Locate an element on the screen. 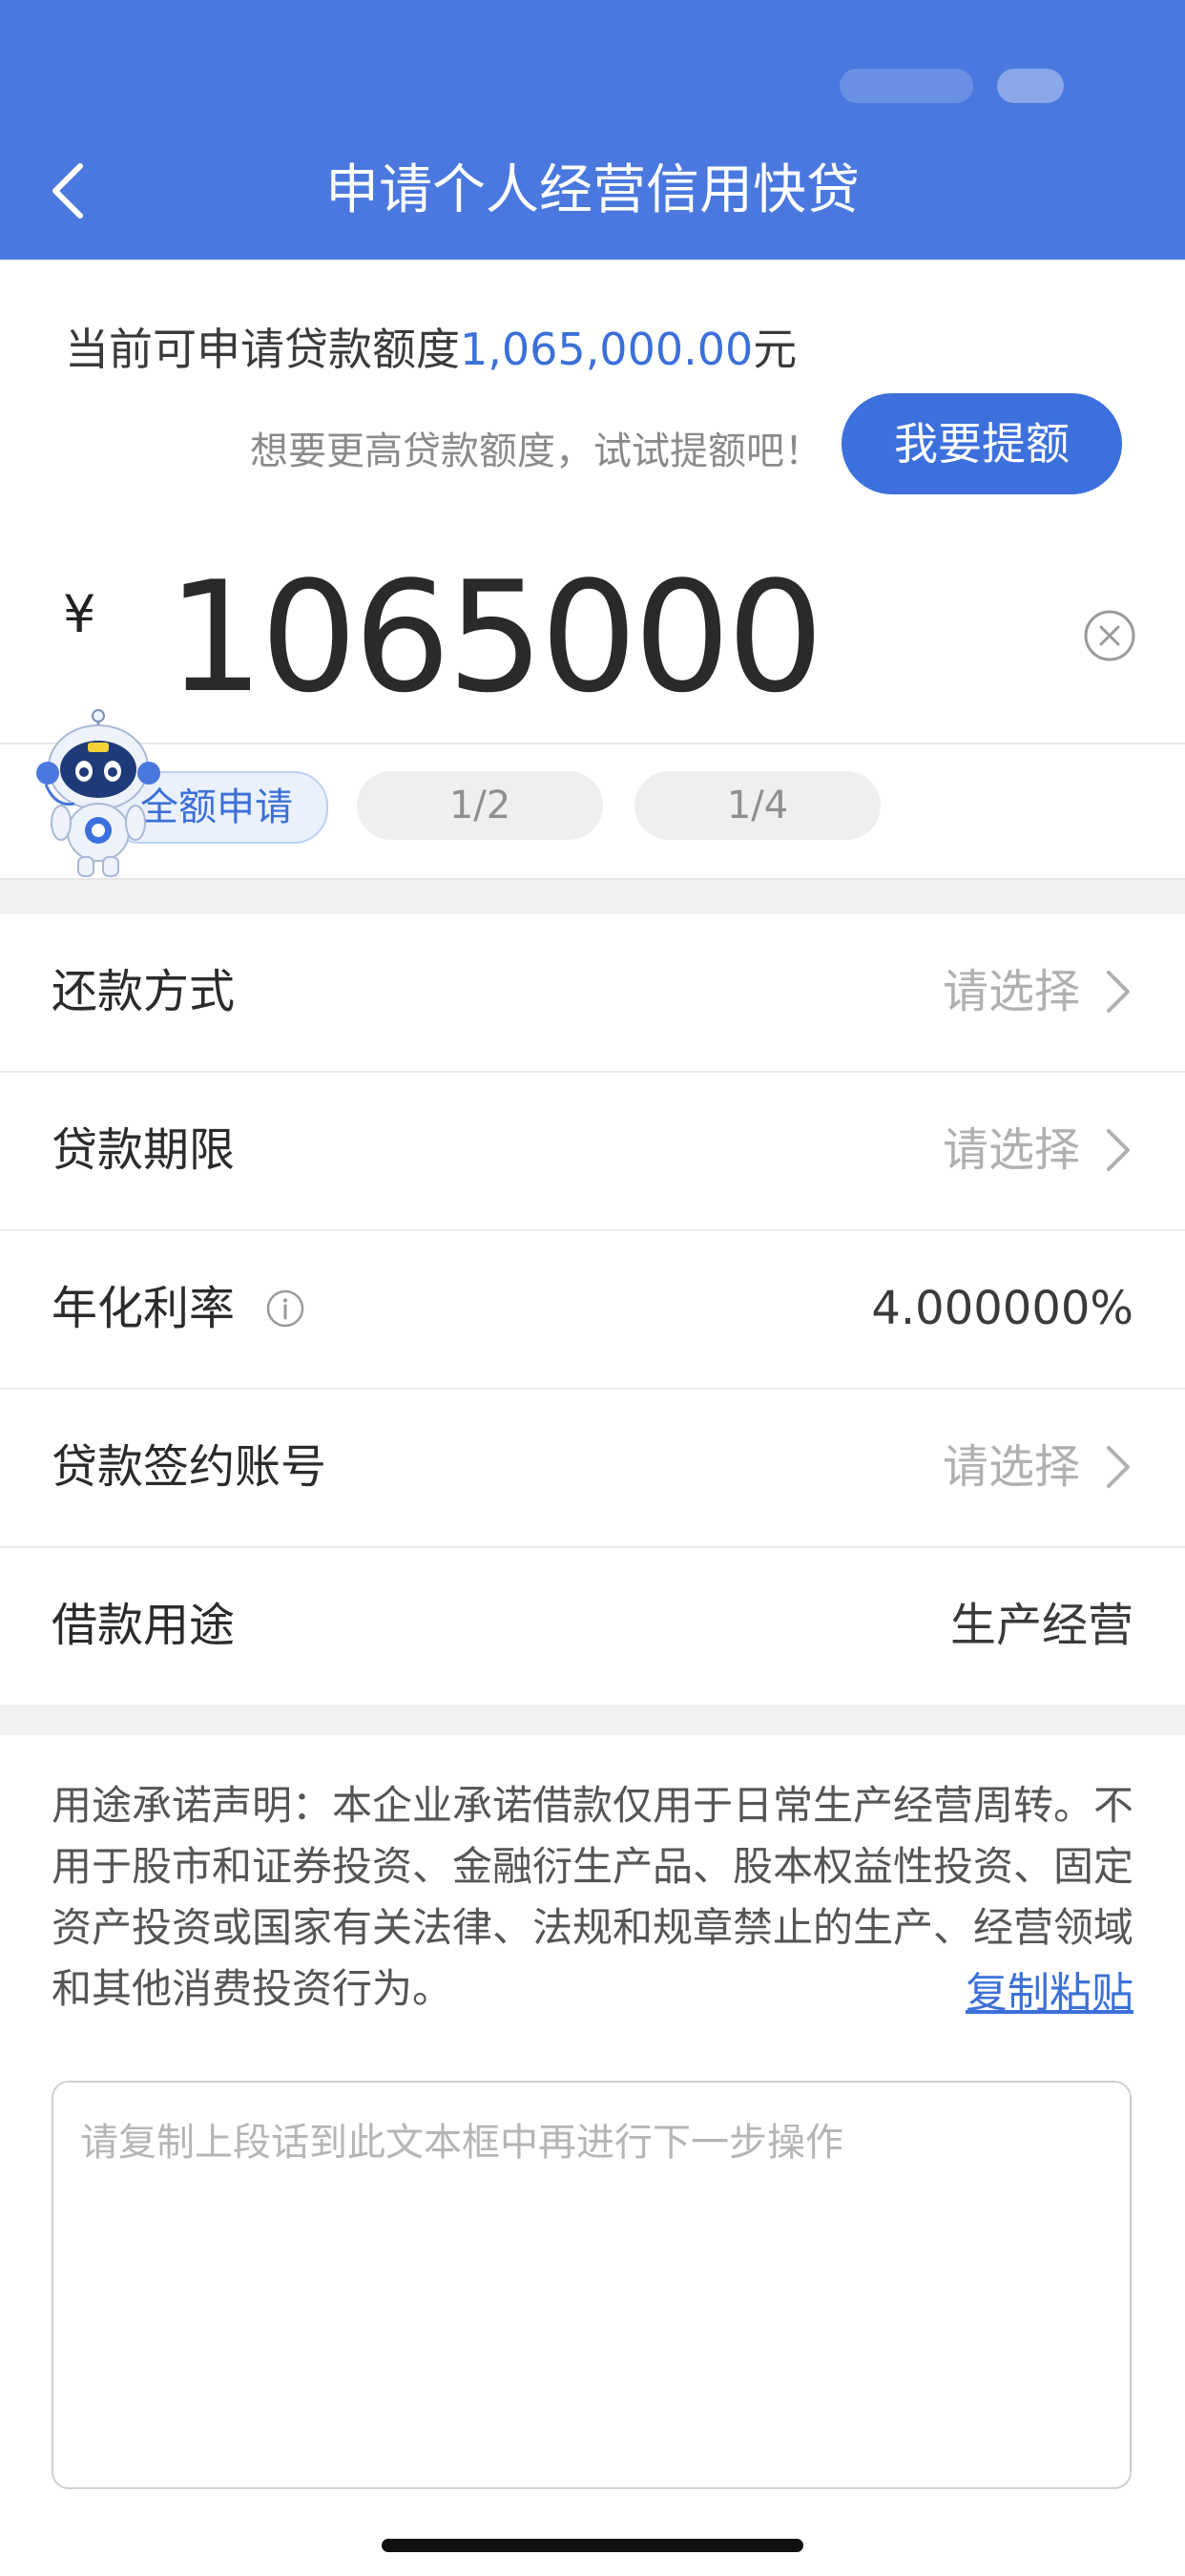 The width and height of the screenshot is (1185, 2576). chip-half-amount: 1/2 is located at coordinates (480, 805).